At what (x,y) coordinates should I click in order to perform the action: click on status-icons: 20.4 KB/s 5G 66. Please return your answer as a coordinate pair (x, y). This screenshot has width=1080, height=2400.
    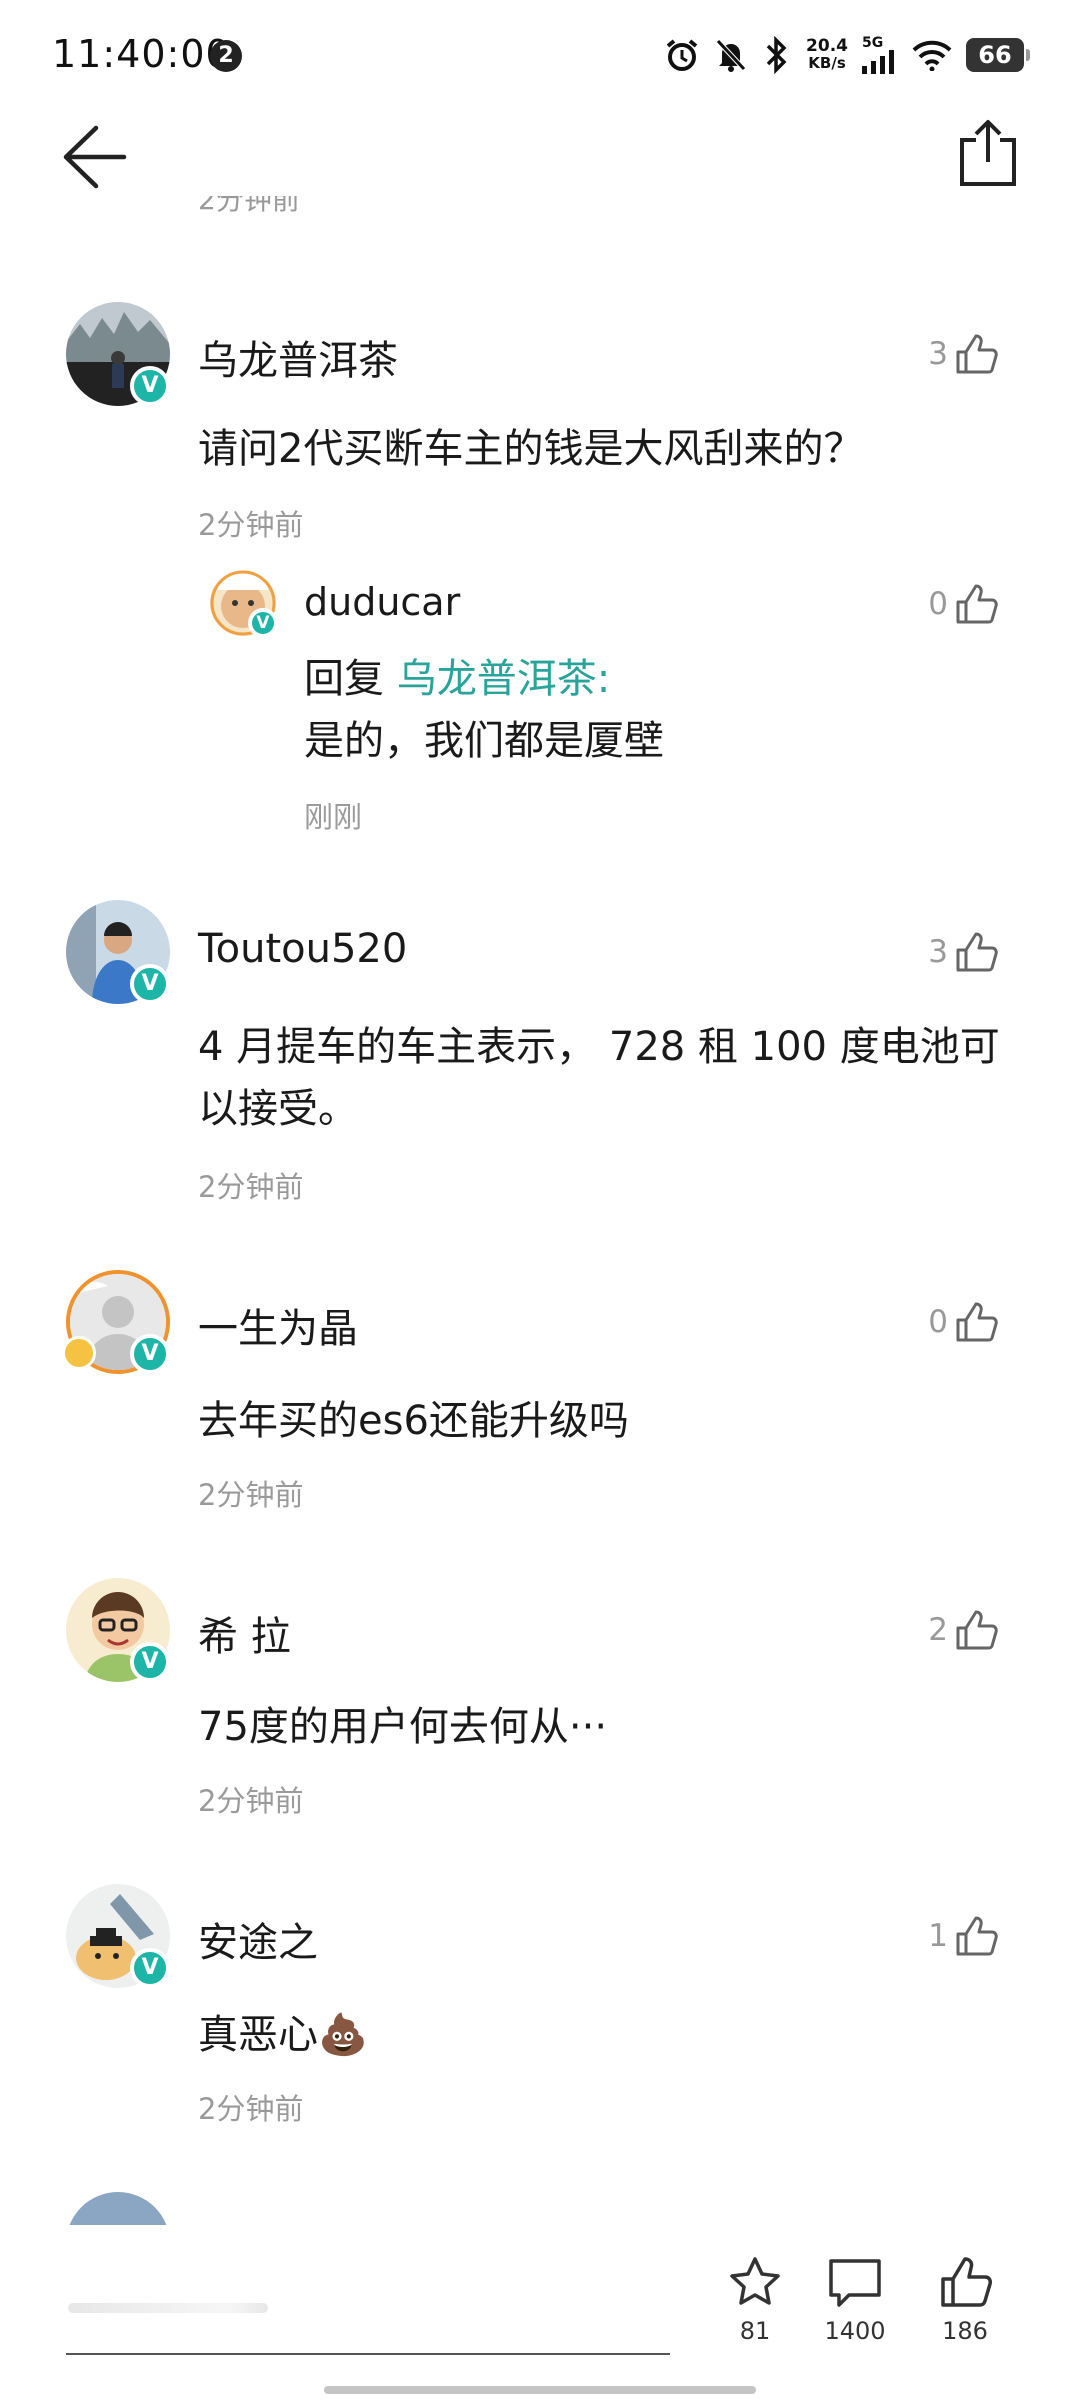
    Looking at the image, I should click on (847, 55).